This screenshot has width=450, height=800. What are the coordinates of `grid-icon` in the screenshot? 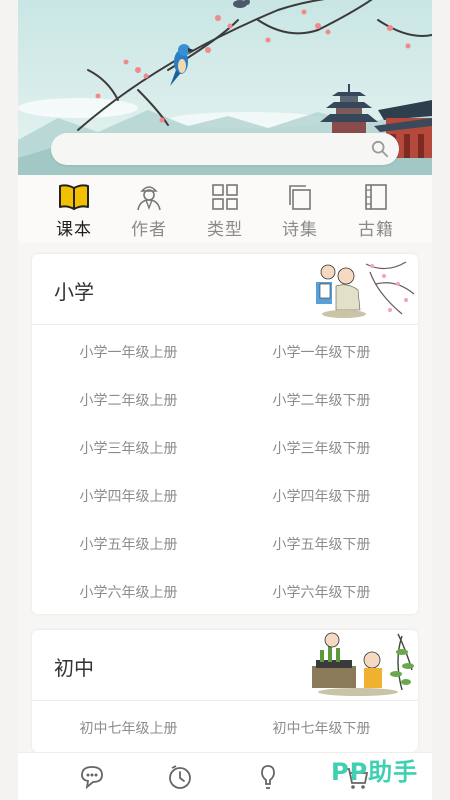 It's located at (225, 197).